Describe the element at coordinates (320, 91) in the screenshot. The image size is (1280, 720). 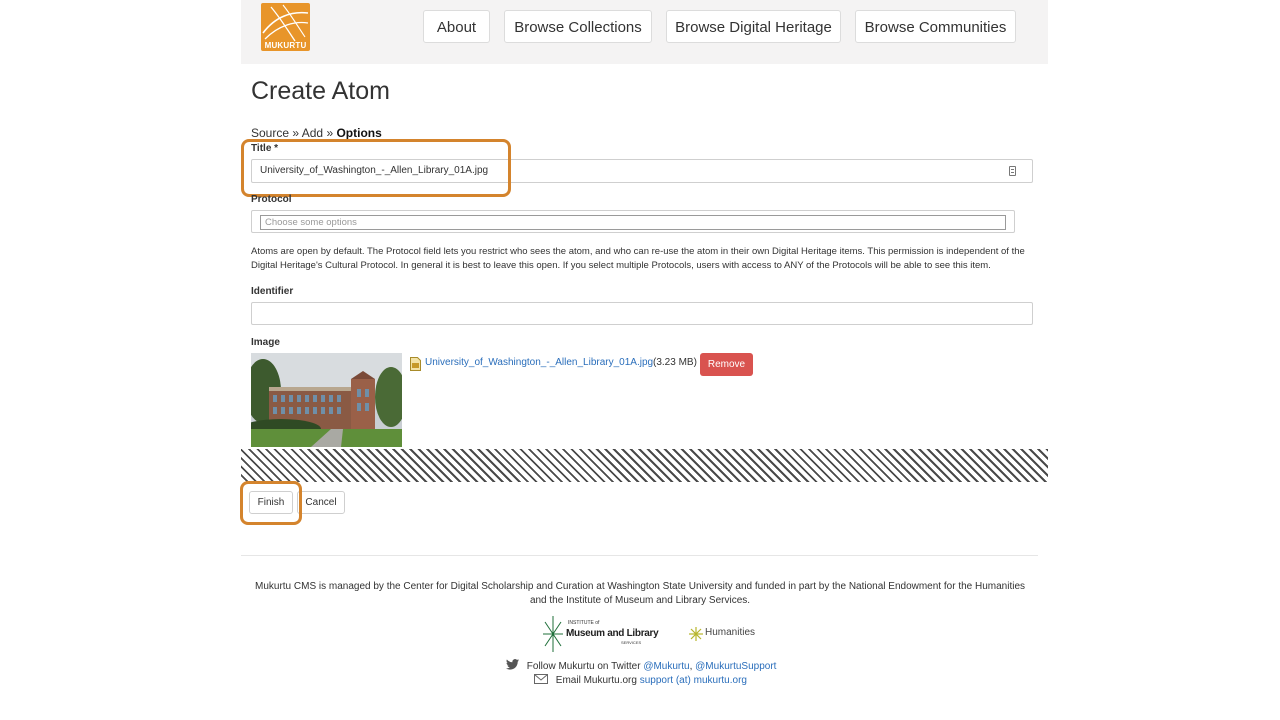
I see `page-title: Create Atom` at that location.